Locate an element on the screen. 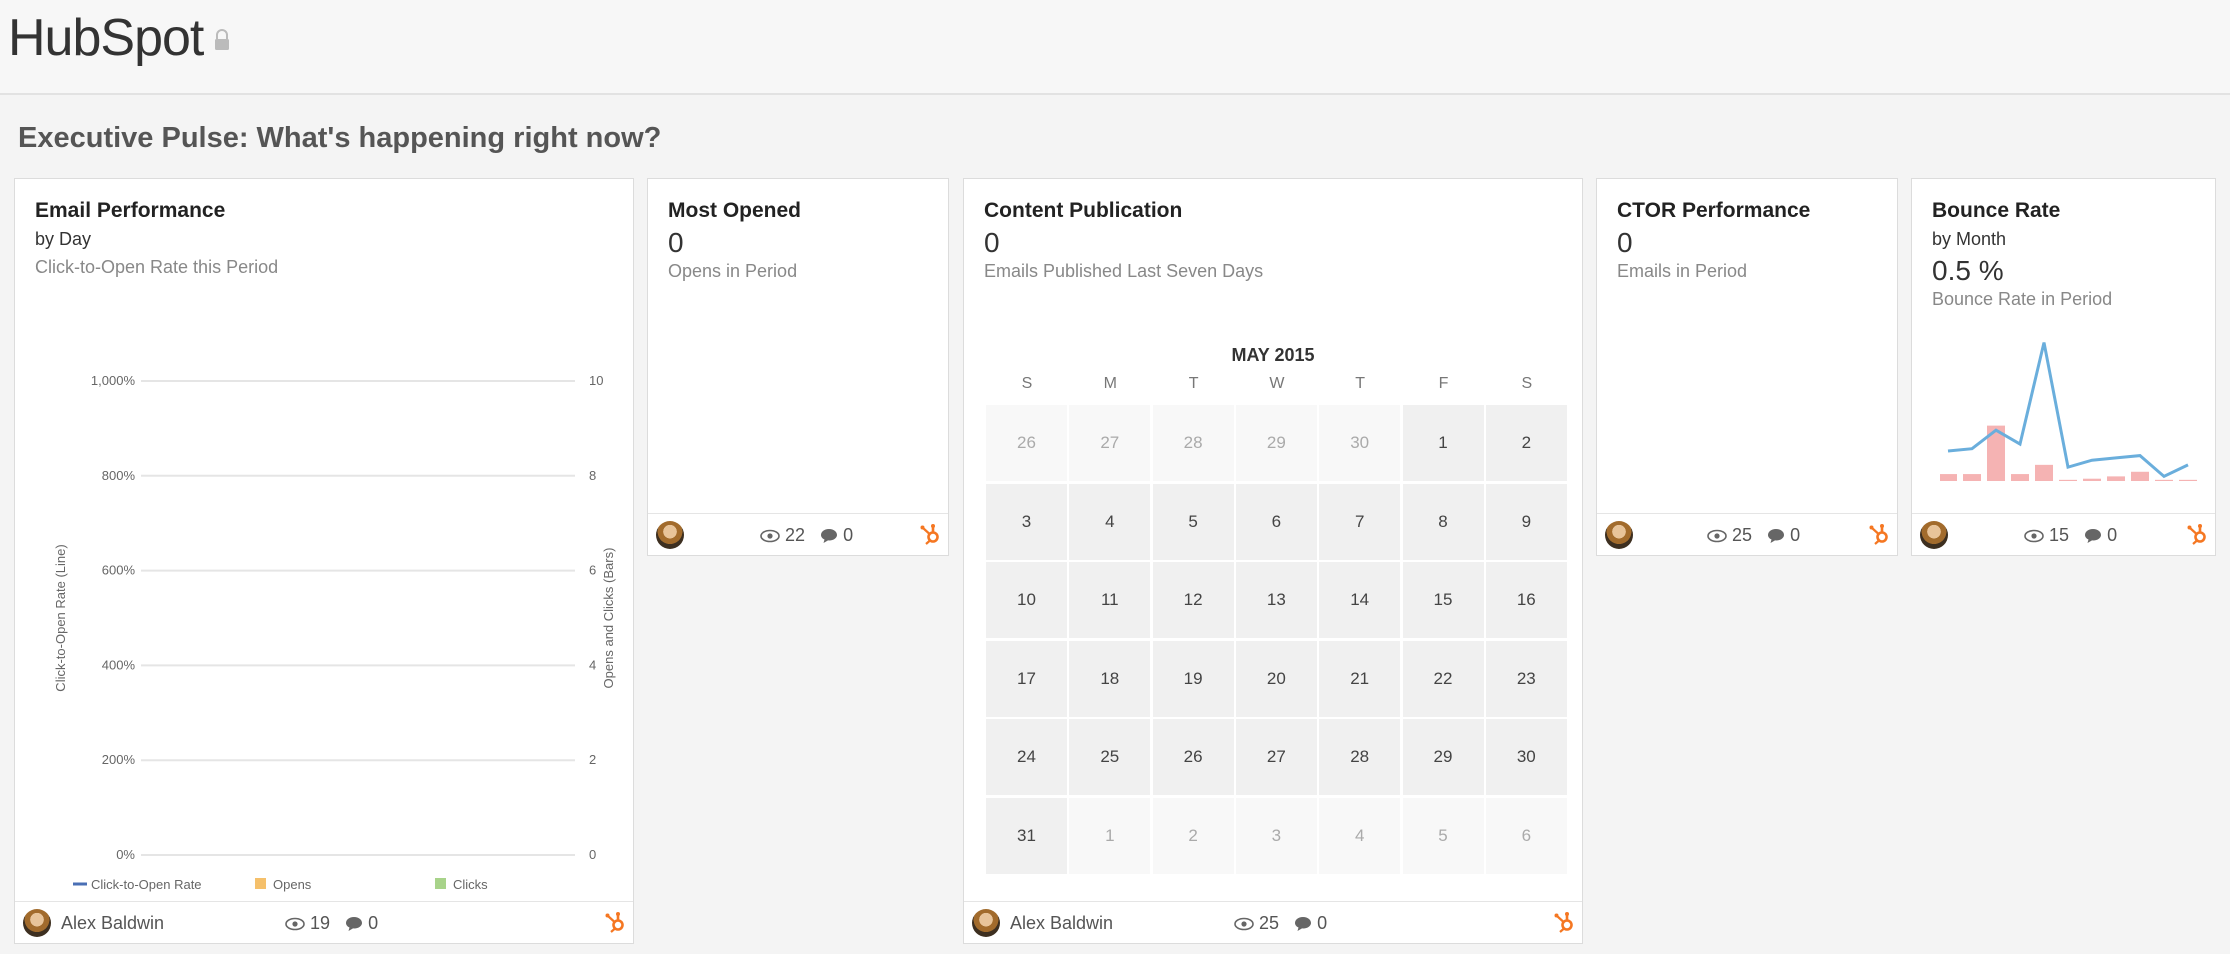  calendar-day: 14 is located at coordinates (1360, 600).